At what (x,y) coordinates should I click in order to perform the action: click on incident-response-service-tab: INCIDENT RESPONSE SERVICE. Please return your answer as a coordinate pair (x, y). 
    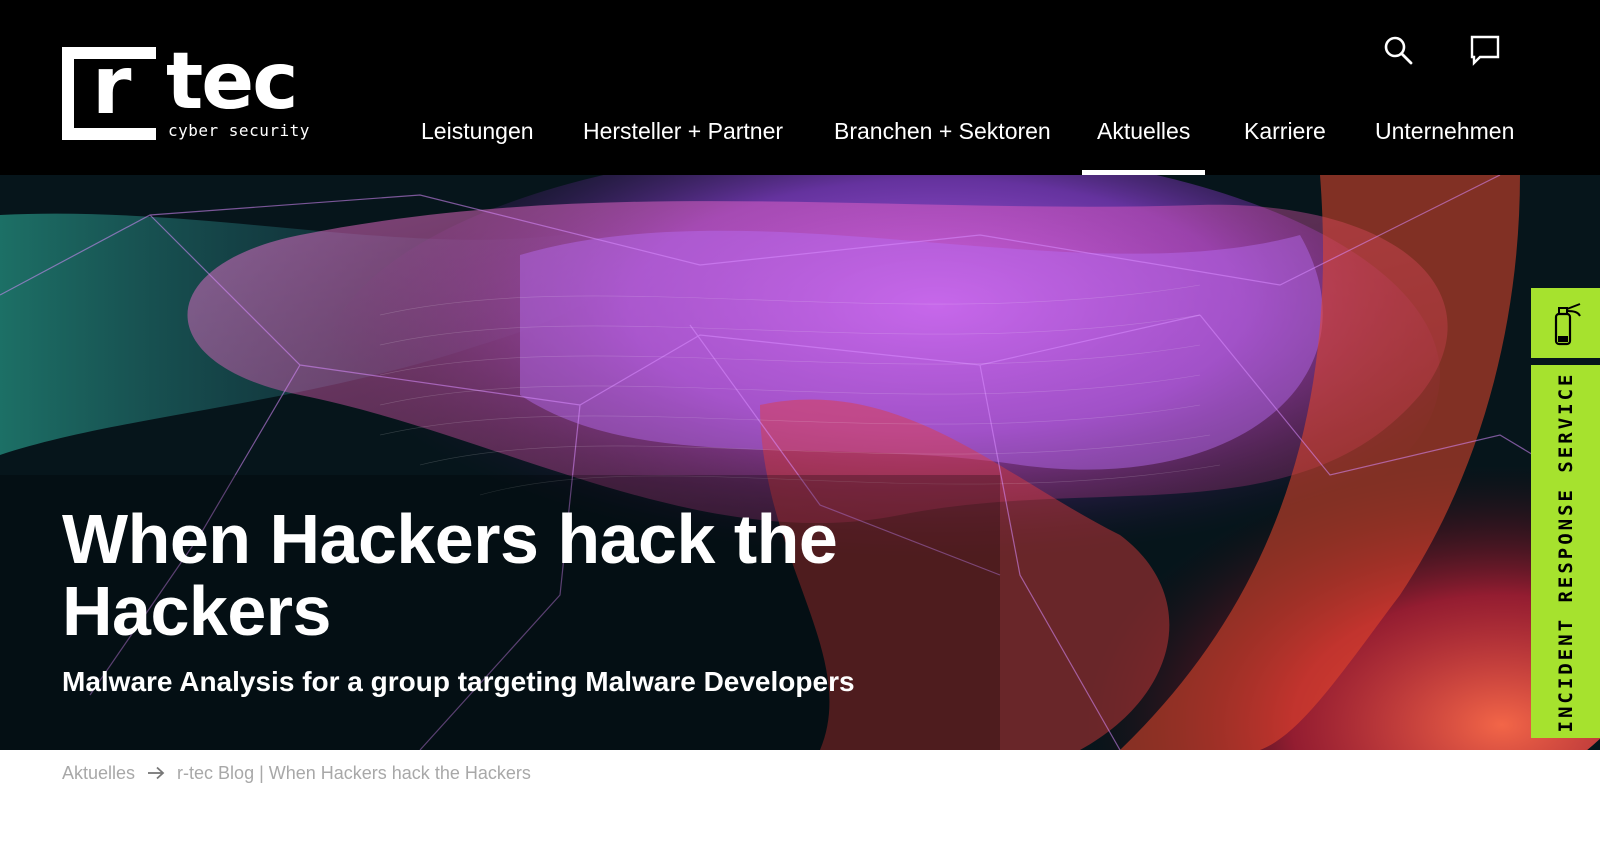
    Looking at the image, I should click on (1565, 551).